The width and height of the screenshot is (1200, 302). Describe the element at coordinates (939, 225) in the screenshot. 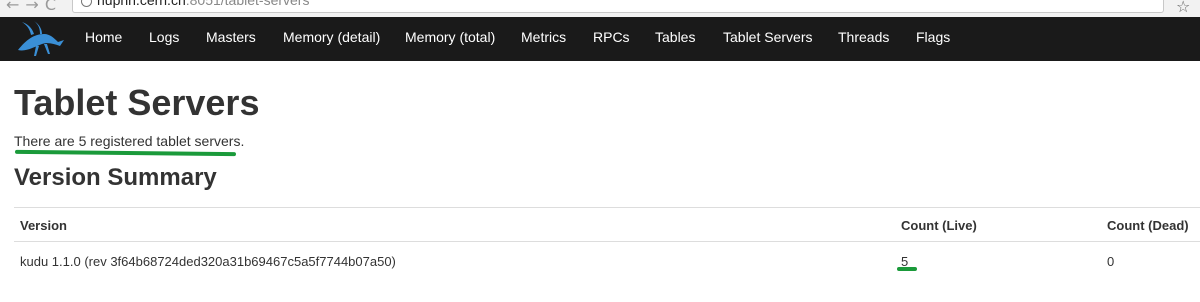

I see `header-count-live: Count (Live)` at that location.